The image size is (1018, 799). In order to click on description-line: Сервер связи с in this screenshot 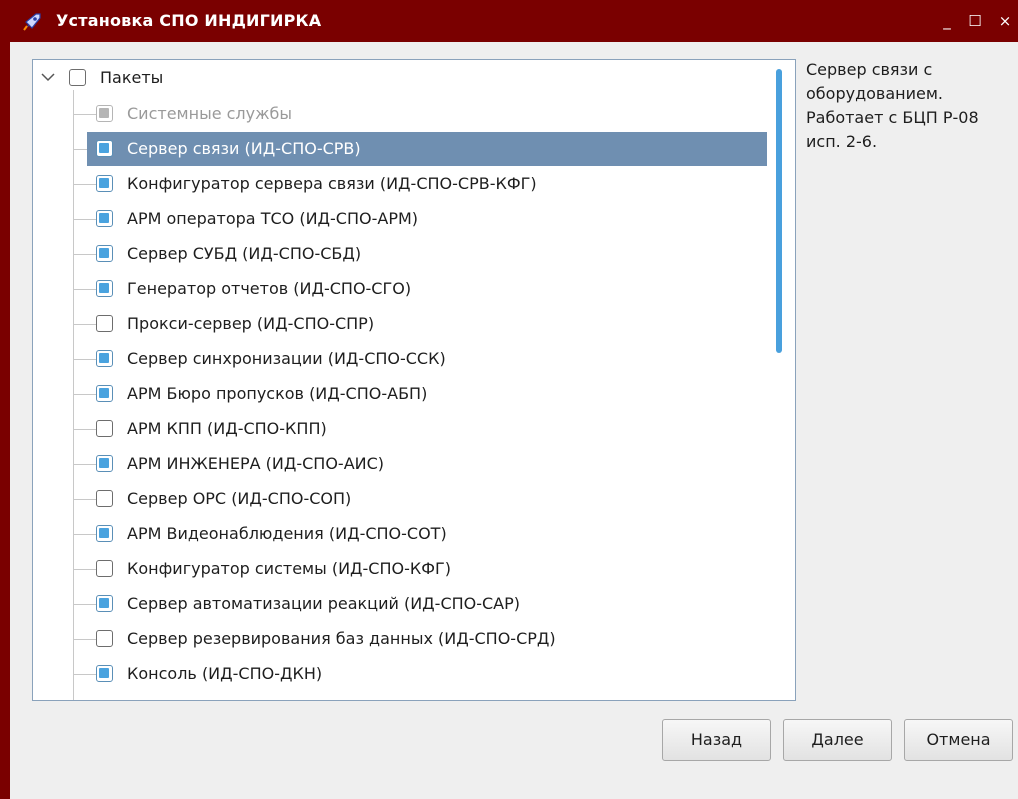, I will do `click(869, 69)`.